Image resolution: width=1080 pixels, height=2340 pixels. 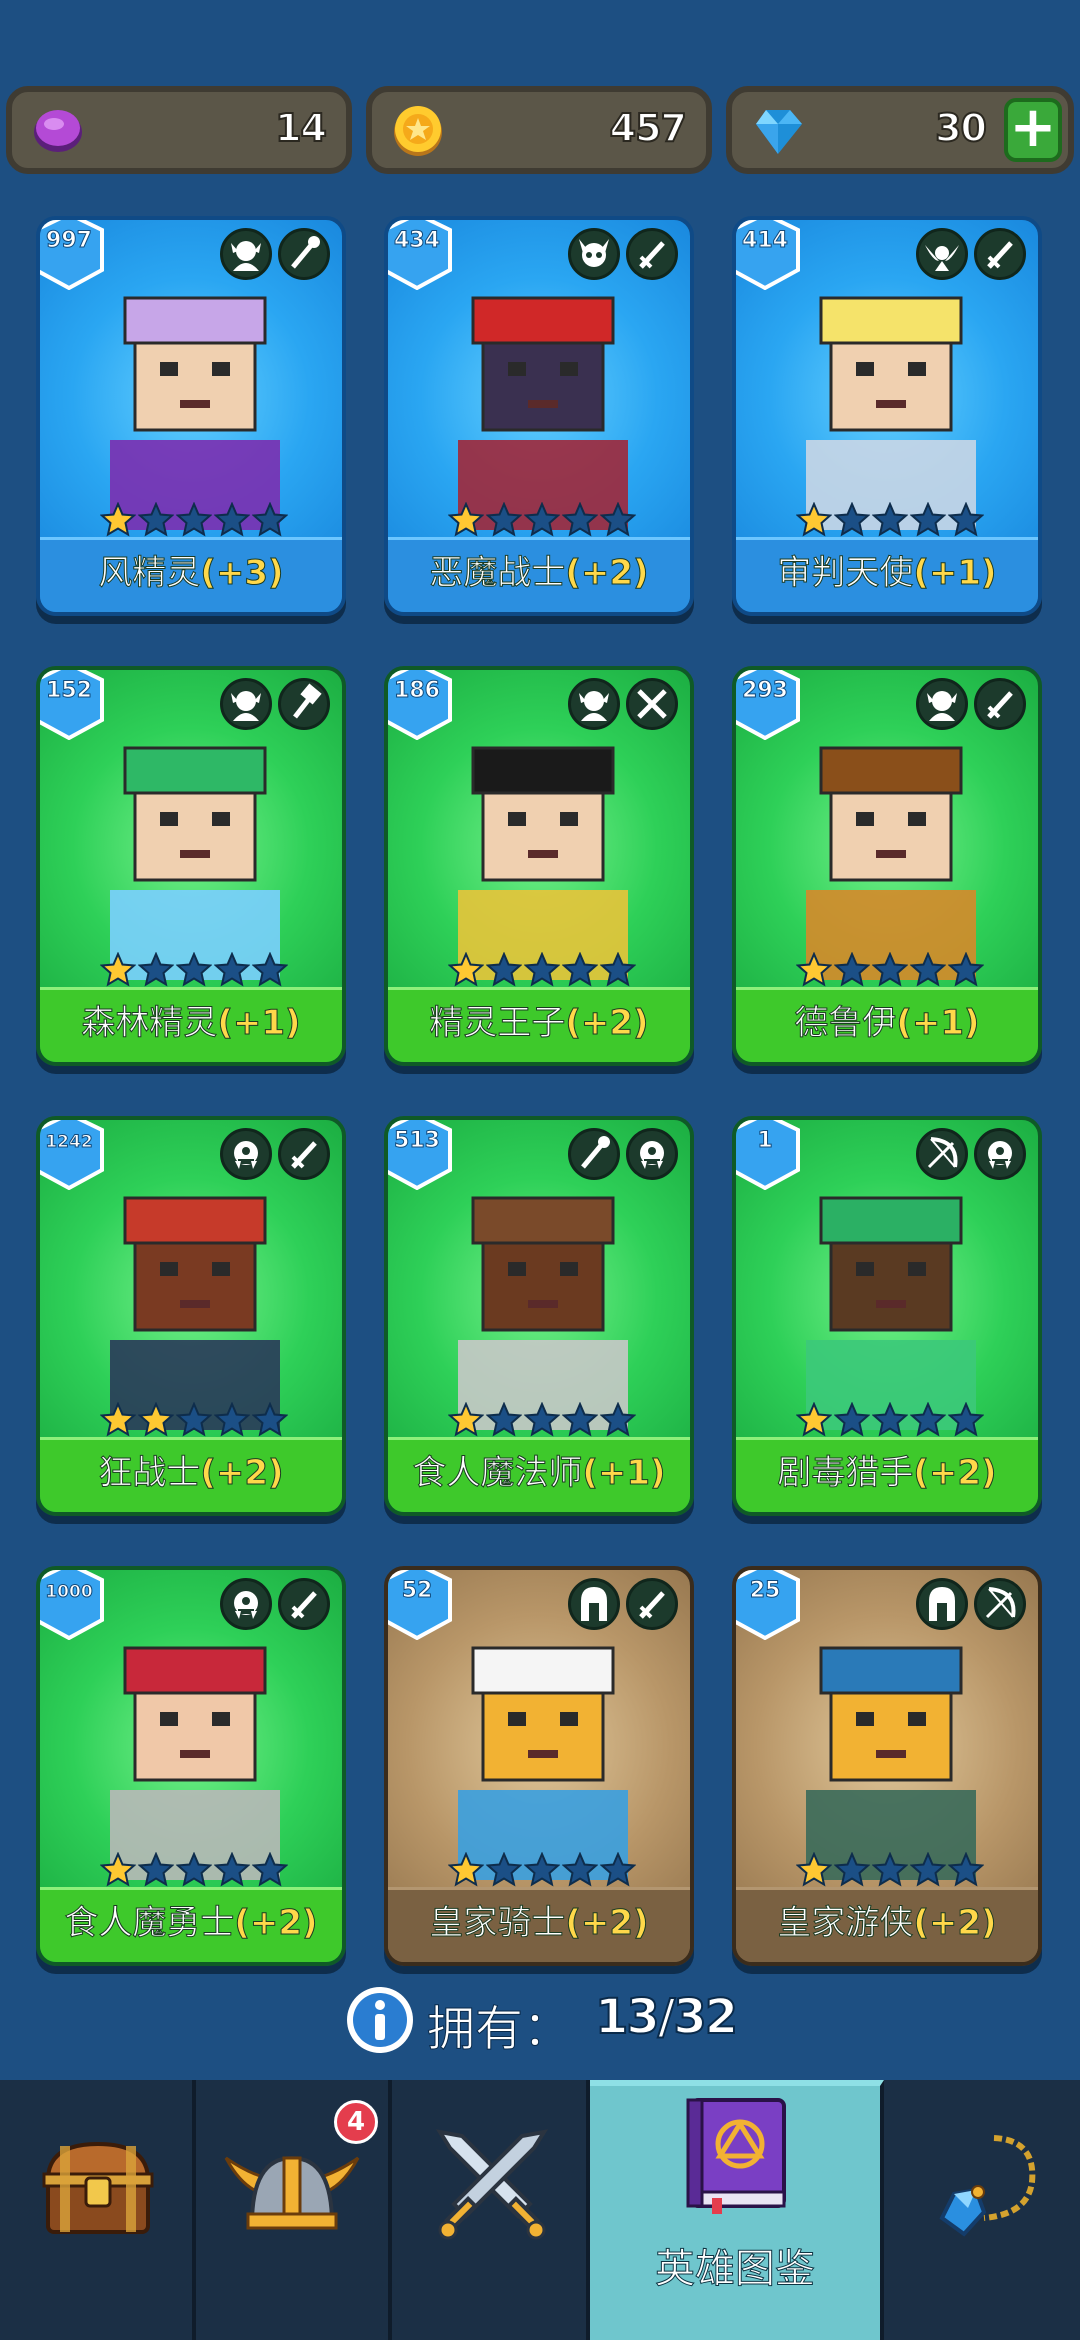 I want to click on amulet-icon, so click(x=987, y=2186).